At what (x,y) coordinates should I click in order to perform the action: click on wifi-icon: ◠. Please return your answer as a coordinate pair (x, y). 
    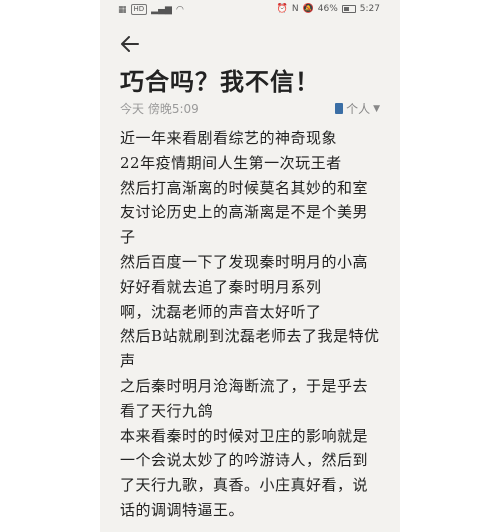
    Looking at the image, I should click on (179, 9).